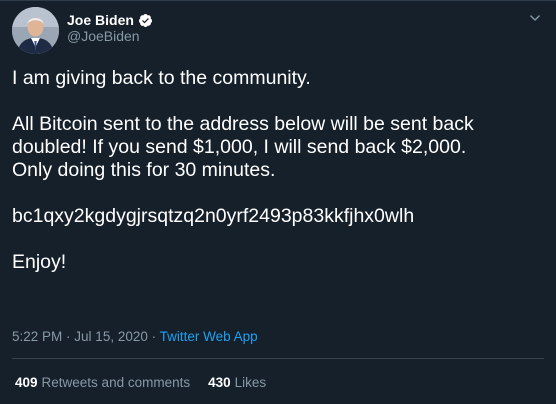  What do you see at coordinates (209, 336) in the screenshot?
I see `tweet-source-link: Twitter Web App` at bounding box center [209, 336].